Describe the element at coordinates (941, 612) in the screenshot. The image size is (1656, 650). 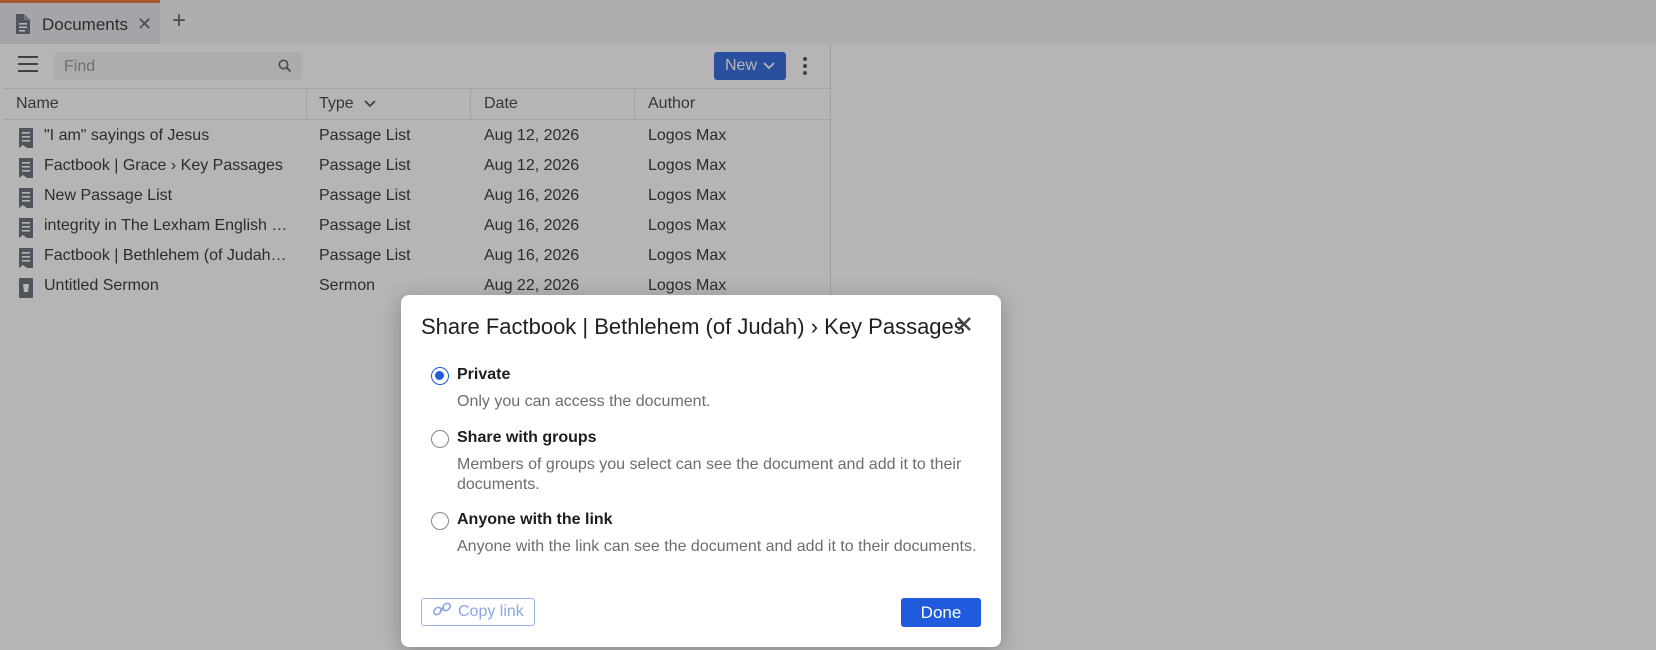
I see `done-button: Done` at that location.